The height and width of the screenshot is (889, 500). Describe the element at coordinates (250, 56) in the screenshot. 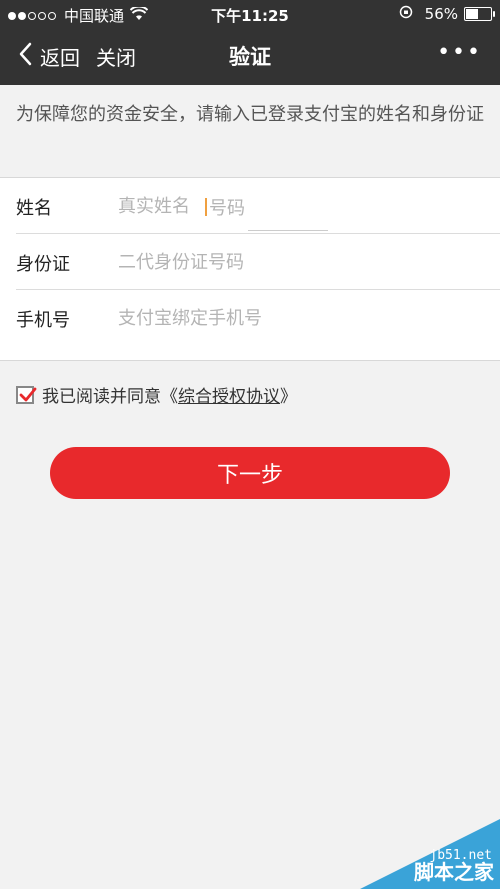

I see `navigation-bar: 返回 关闭 验证 •••` at that location.